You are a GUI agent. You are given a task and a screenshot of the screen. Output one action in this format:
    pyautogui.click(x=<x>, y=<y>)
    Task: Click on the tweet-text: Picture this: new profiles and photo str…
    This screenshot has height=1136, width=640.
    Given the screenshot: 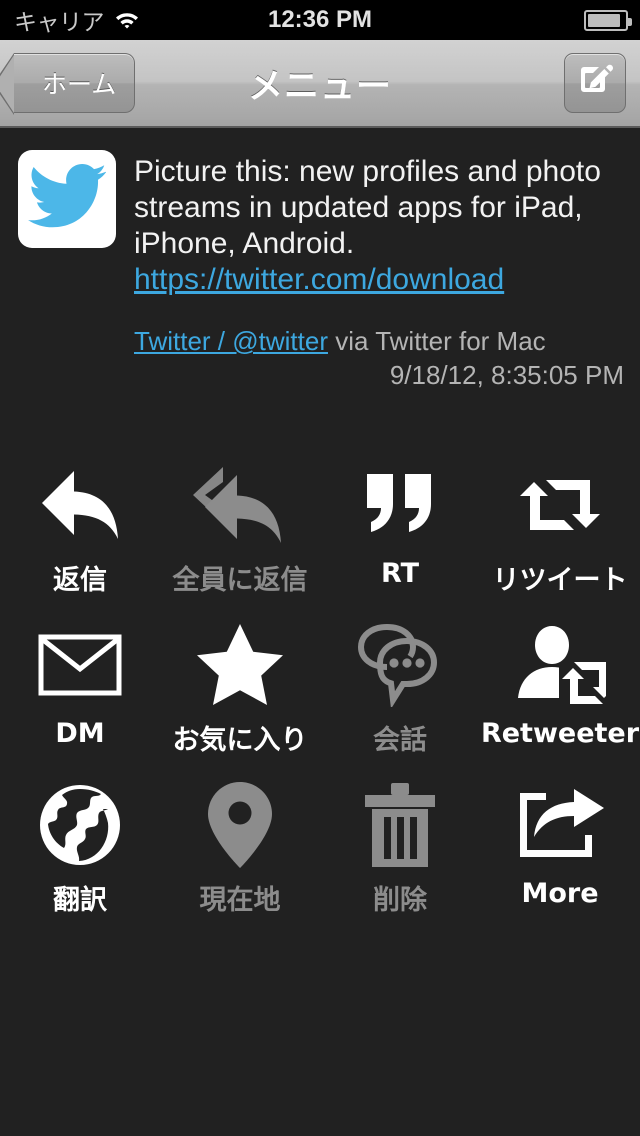 What is the action you would take?
    pyautogui.click(x=379, y=226)
    